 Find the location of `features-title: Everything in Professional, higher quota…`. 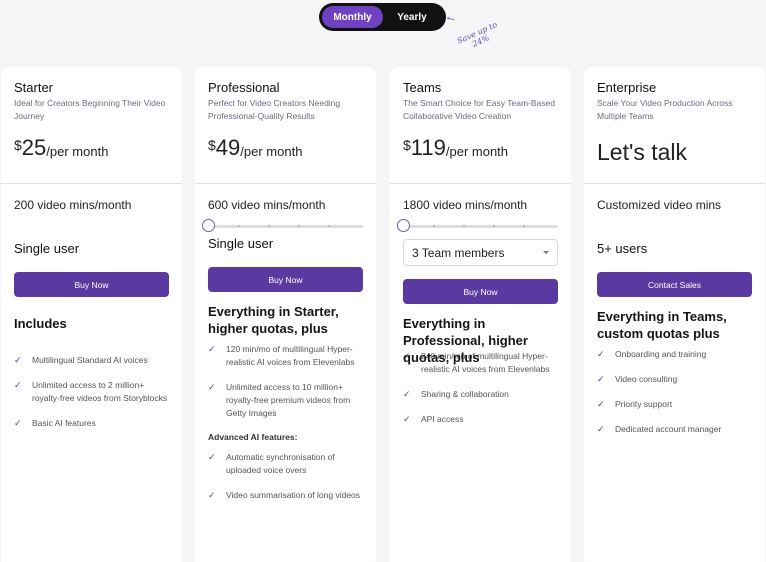

features-title: Everything in Professional, higher quota… is located at coordinates (465, 340).